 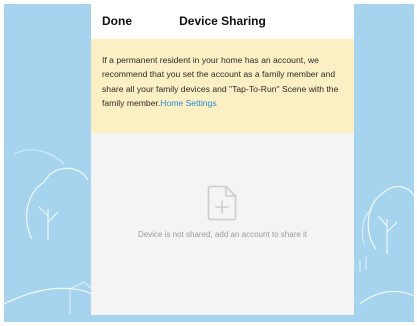 I want to click on header-bar: Done Device Sharing, so click(x=222, y=21).